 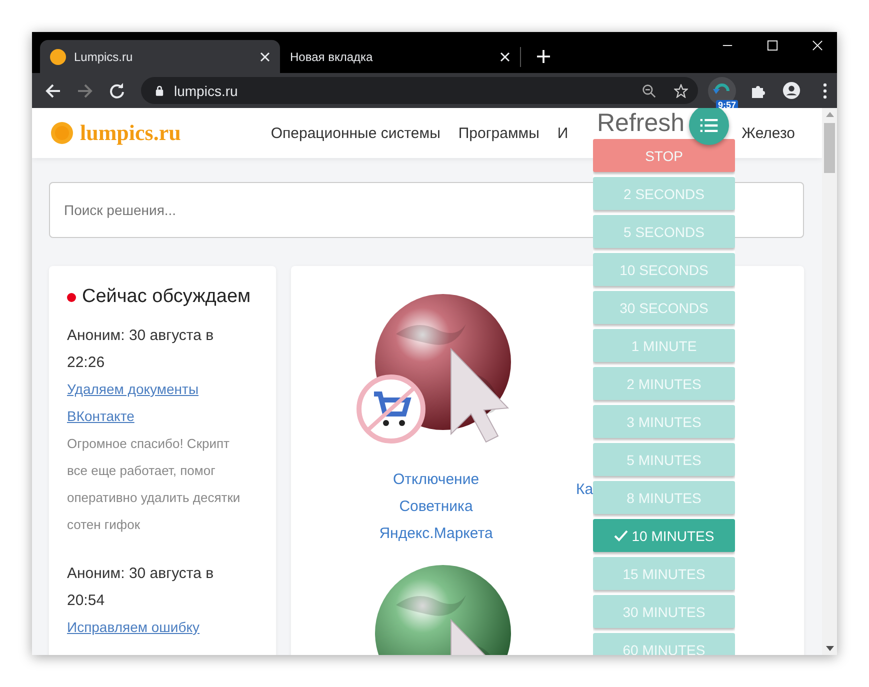 What do you see at coordinates (157, 627) in the screenshot?
I see `article-link: Исправляем ошибку` at bounding box center [157, 627].